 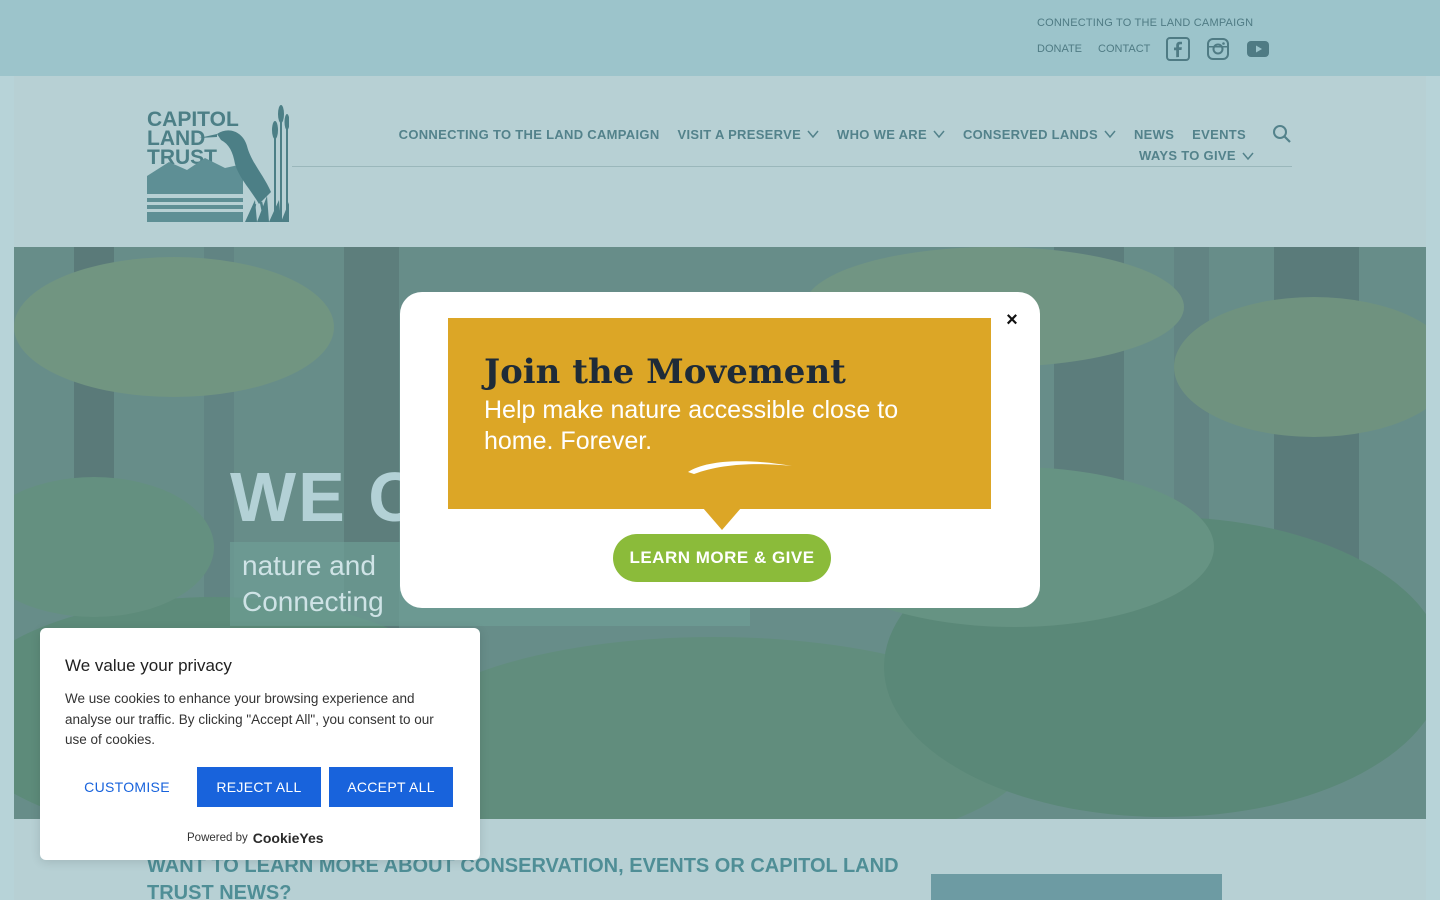 What do you see at coordinates (722, 558) in the screenshot?
I see `learn-more-give-button: LEARN MORE & GIVE` at bounding box center [722, 558].